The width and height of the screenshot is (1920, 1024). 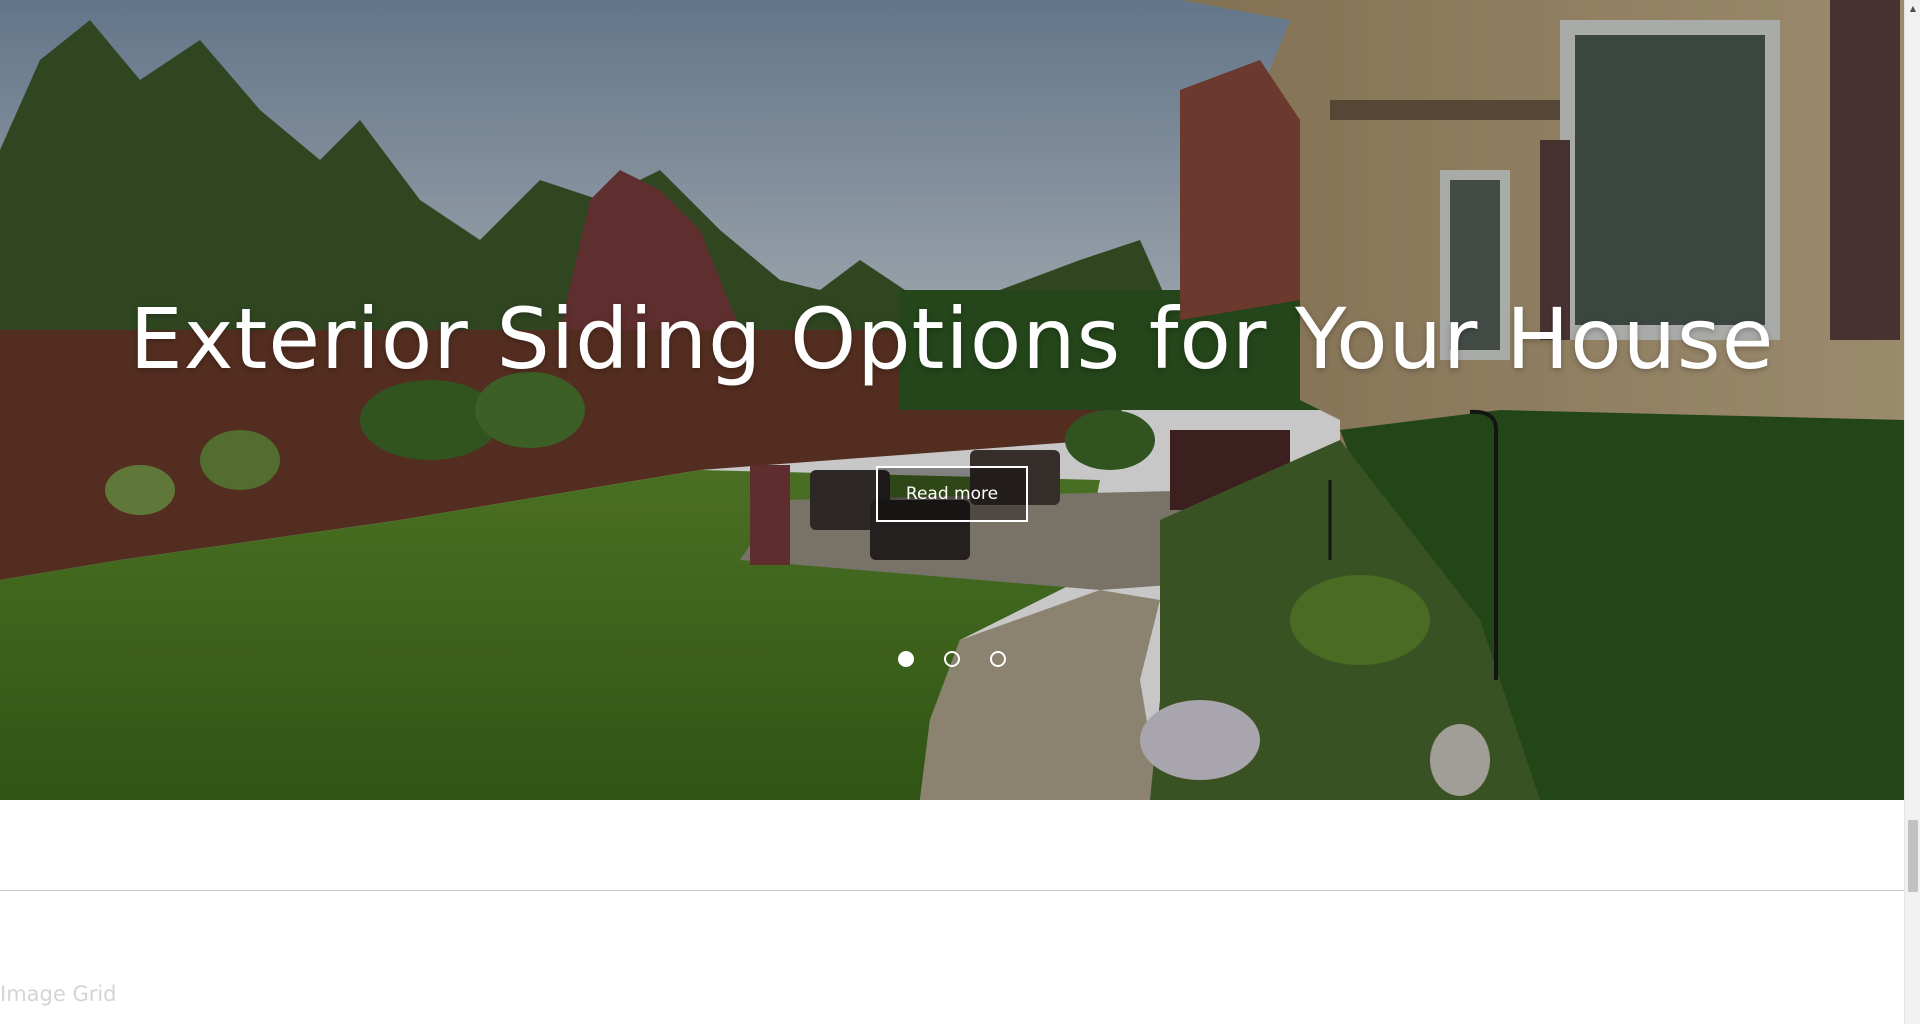 I want to click on hero-title: Exterior Siding Options for Your House, so click(x=952, y=339).